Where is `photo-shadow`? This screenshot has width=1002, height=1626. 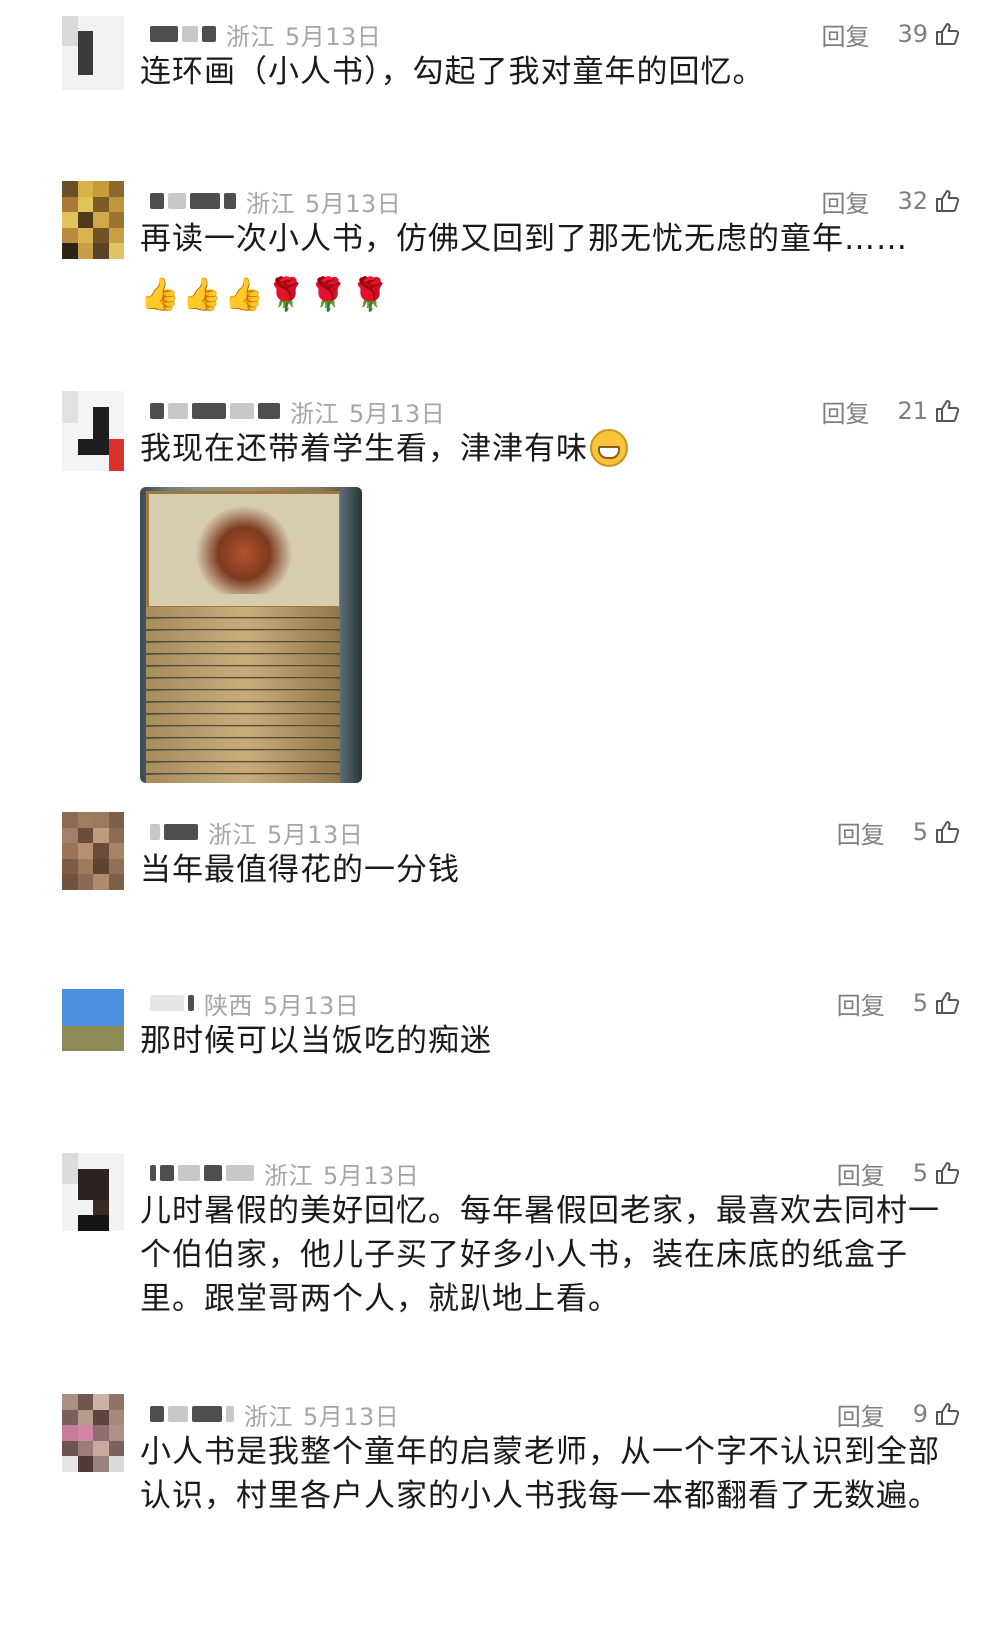 photo-shadow is located at coordinates (351, 635).